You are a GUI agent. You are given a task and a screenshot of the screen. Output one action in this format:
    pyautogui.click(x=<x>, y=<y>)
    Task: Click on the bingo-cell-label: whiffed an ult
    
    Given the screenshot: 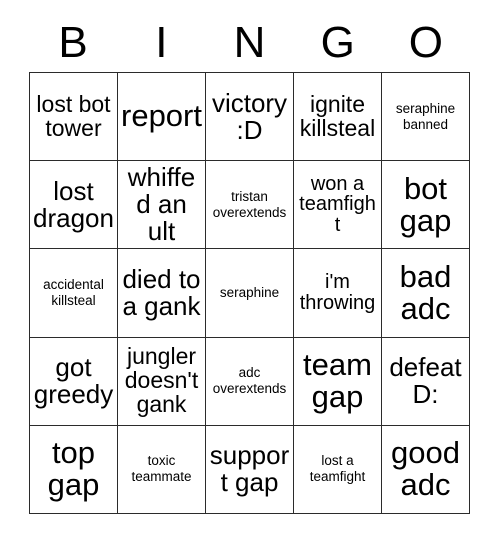 What is the action you would take?
    pyautogui.click(x=161, y=204)
    